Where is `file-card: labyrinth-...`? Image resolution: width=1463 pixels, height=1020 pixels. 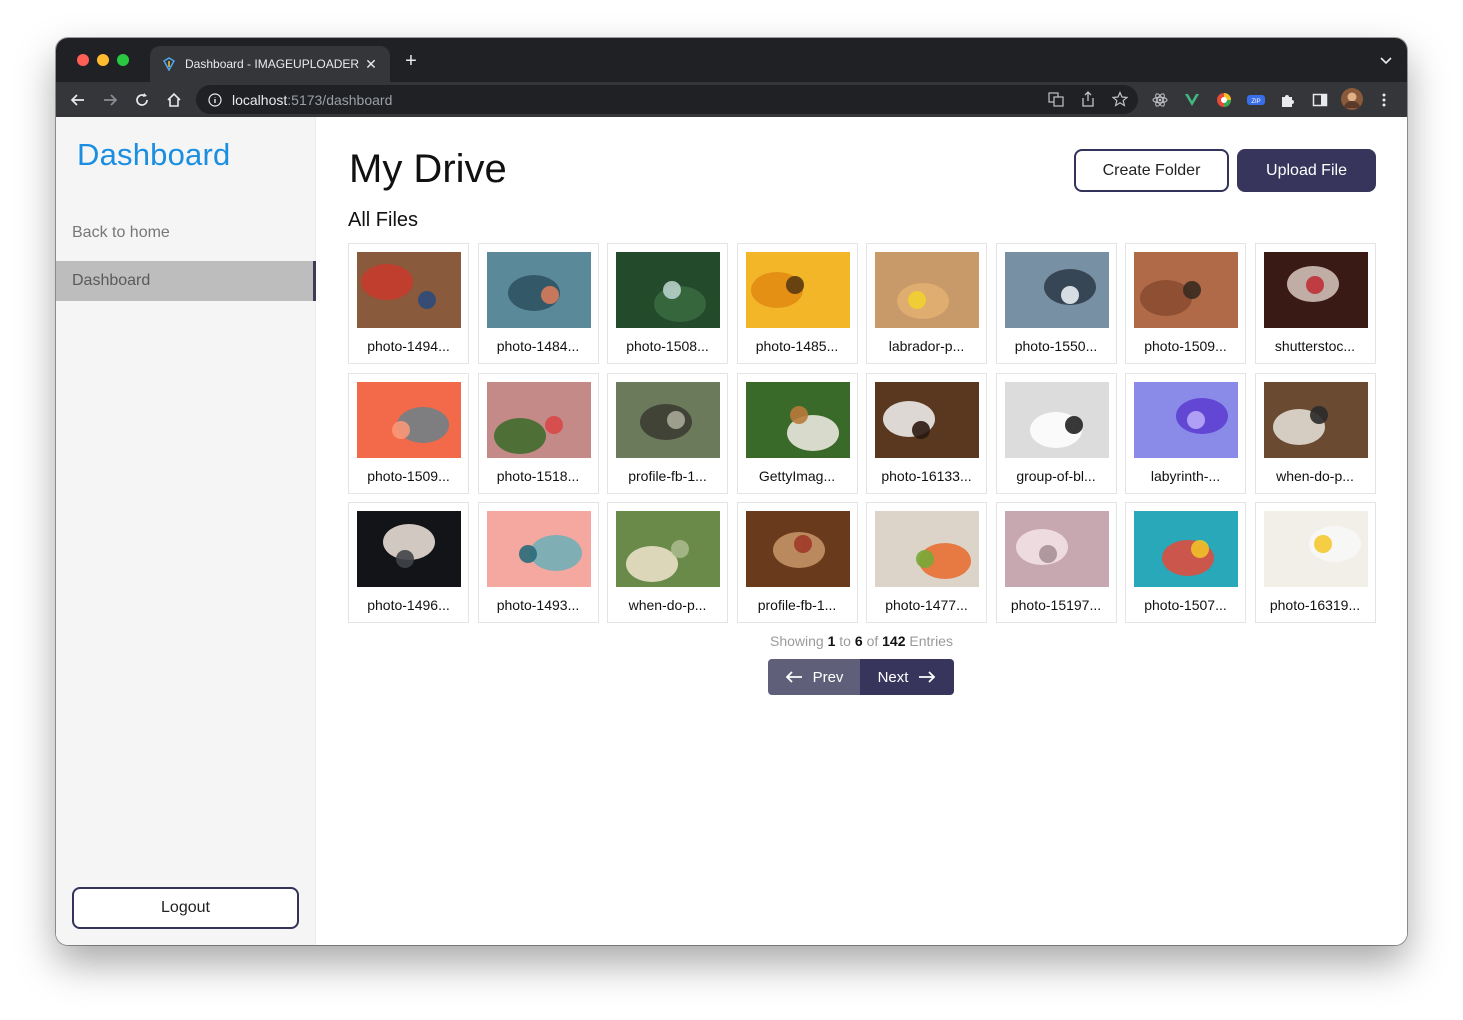 file-card: labyrinth-... is located at coordinates (1185, 433).